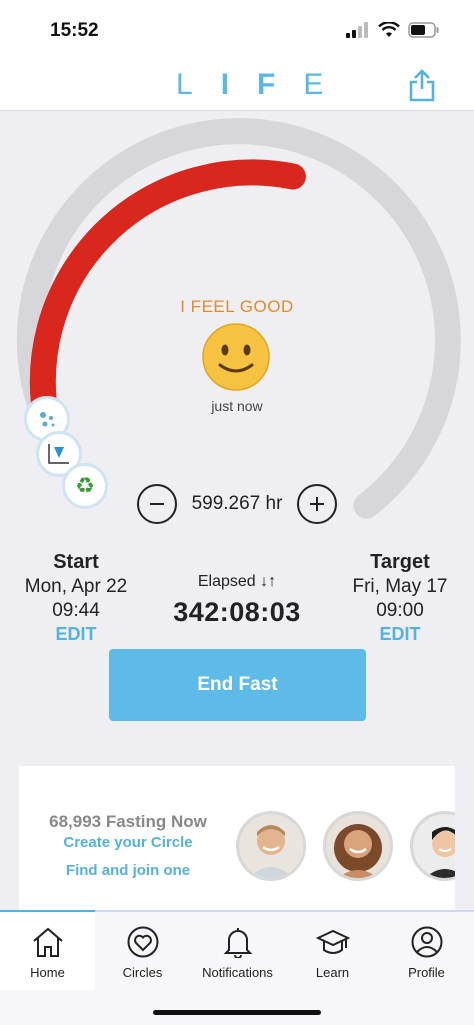  I want to click on hours-adjuster: 599.267 hr, so click(237, 504).